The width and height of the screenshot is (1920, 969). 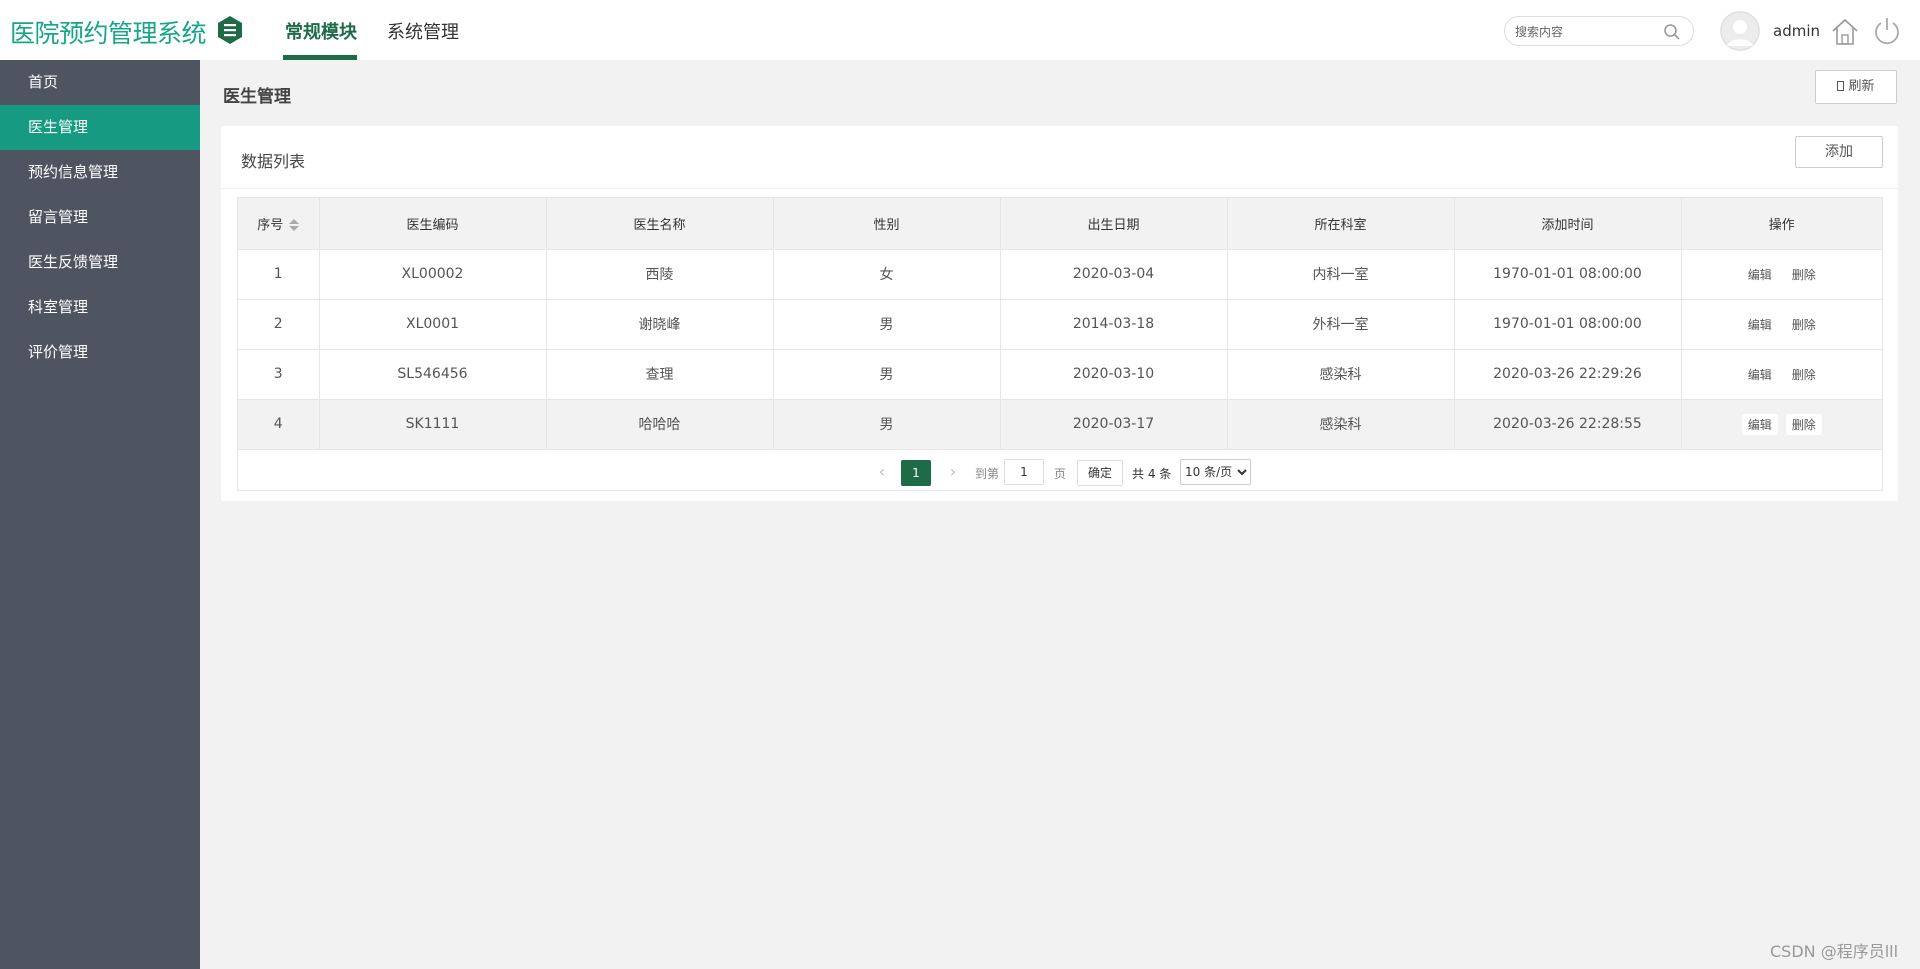 What do you see at coordinates (660, 374) in the screenshot?
I see `cell-name: 查理` at bounding box center [660, 374].